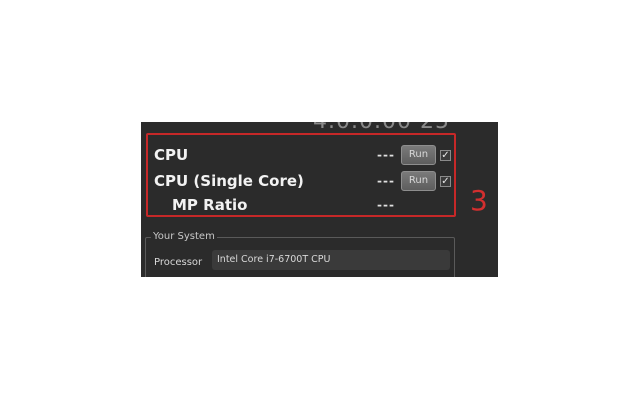  What do you see at coordinates (178, 262) in the screenshot?
I see `processor-label: Processor` at bounding box center [178, 262].